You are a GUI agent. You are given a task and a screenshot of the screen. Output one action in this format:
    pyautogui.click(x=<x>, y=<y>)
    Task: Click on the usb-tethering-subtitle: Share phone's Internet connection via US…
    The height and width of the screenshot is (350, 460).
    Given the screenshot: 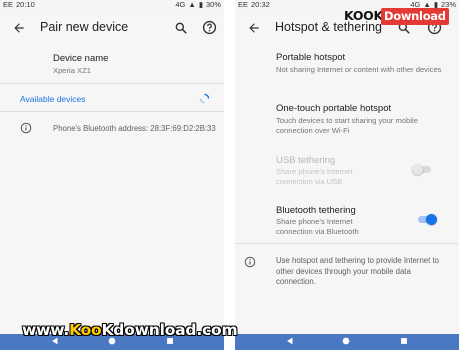 What is the action you would take?
    pyautogui.click(x=314, y=176)
    